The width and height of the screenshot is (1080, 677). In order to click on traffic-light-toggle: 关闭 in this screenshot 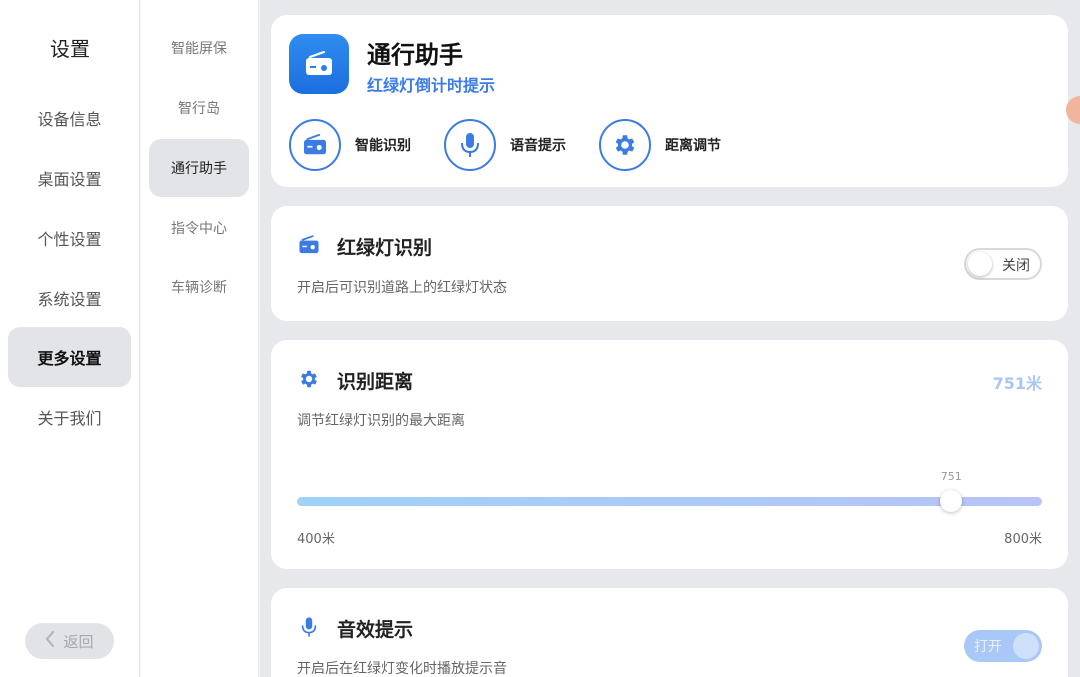, I will do `click(1003, 264)`.